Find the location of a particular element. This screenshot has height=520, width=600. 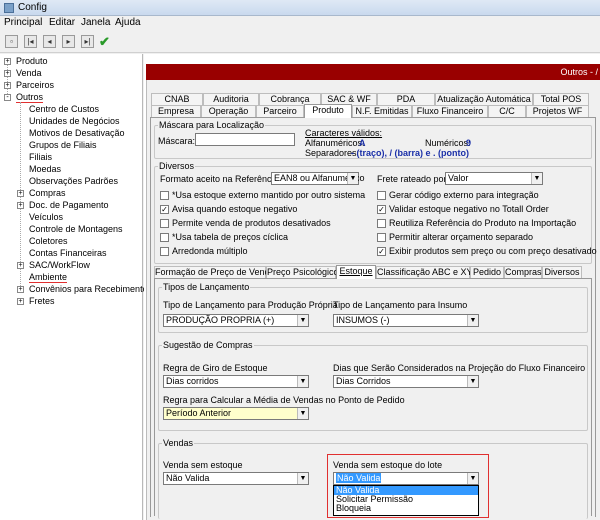

formato-select: EAN8 ou Alfanumérico ▼ is located at coordinates (318, 178).